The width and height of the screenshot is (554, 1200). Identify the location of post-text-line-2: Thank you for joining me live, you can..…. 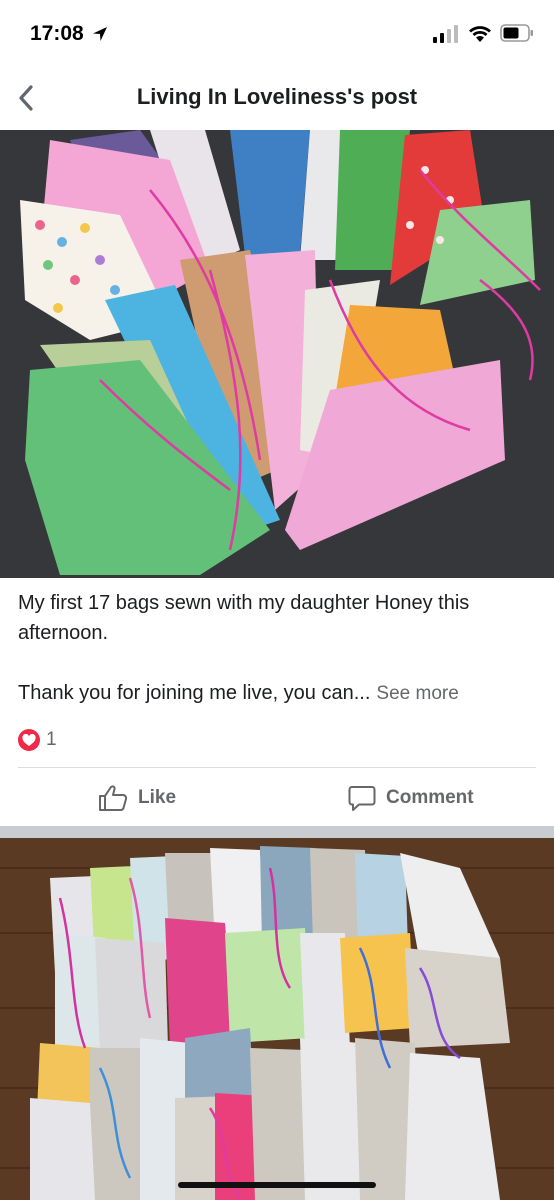
(278, 693).